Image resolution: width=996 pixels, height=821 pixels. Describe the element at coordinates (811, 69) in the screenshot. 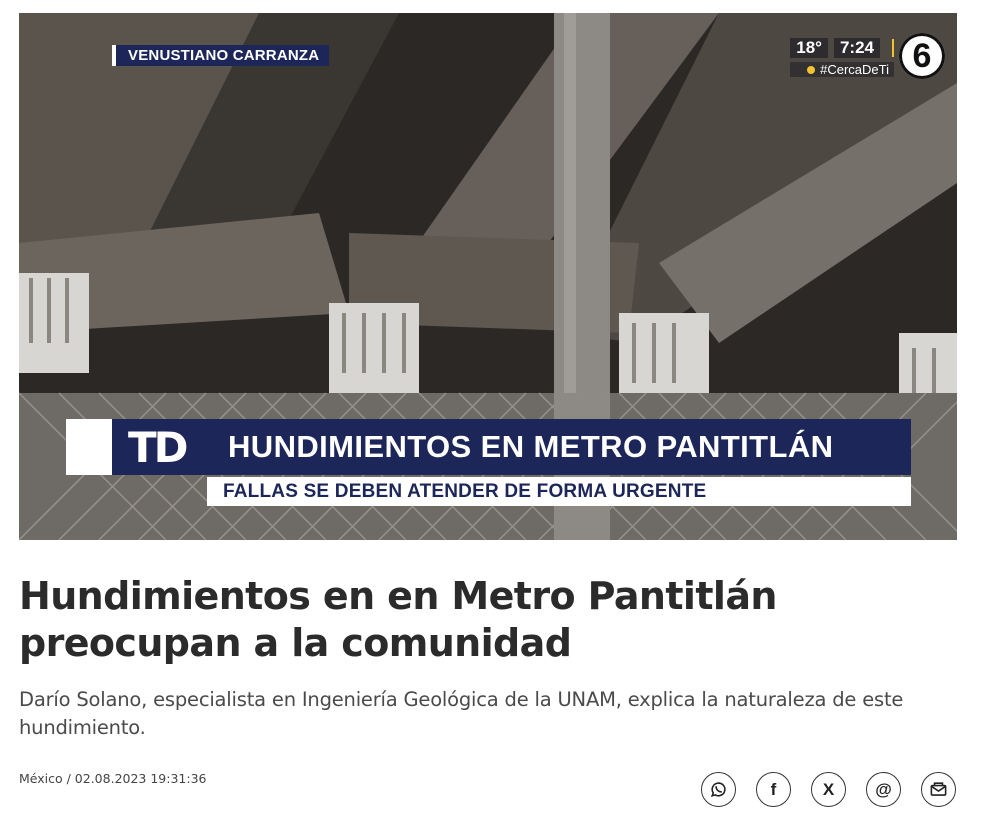

I see `dot-icon` at that location.